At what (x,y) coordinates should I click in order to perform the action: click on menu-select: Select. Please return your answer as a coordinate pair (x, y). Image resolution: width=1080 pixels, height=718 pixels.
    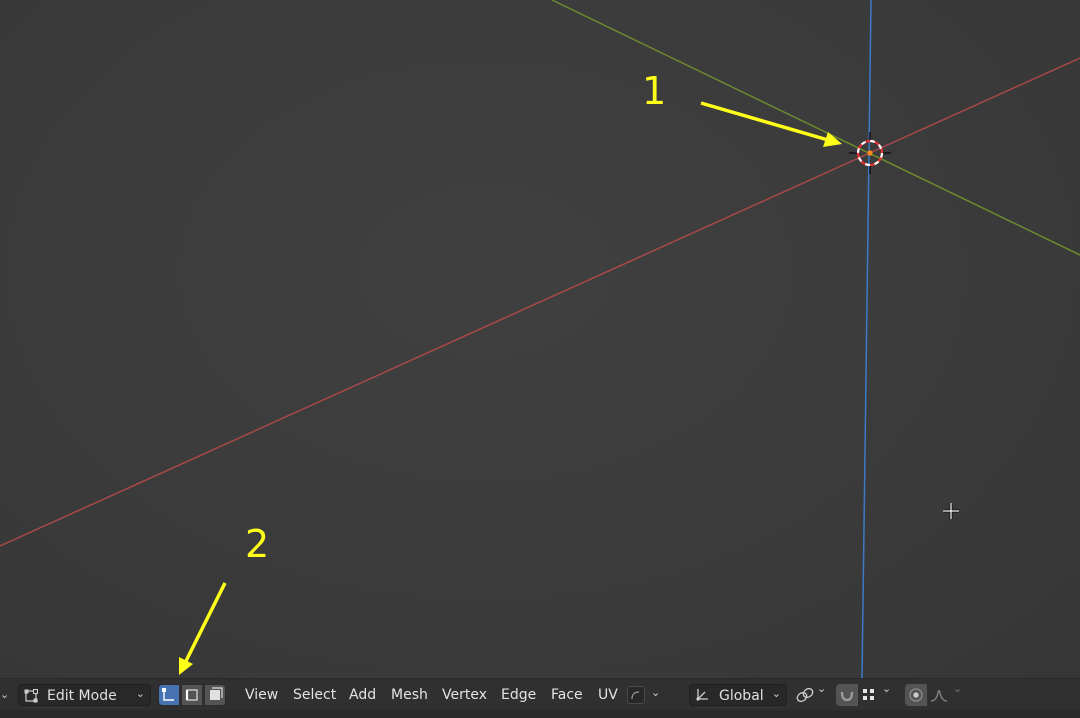
    Looking at the image, I should click on (314, 695).